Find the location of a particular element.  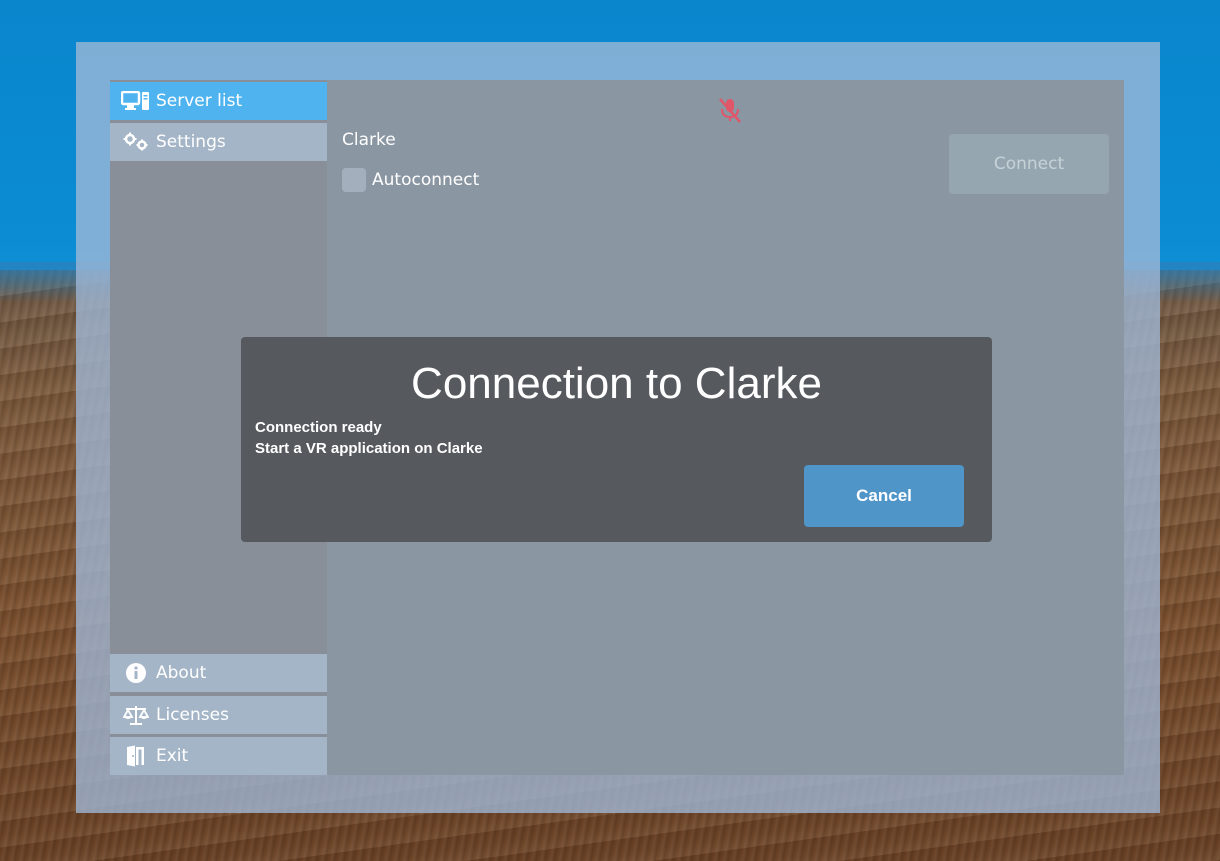

cancel-button: Cancel is located at coordinates (884, 496).